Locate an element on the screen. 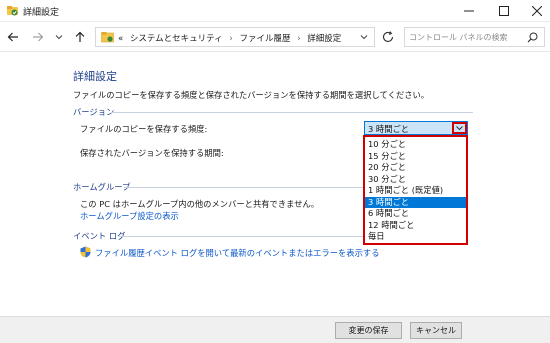  up-arrow-icon is located at coordinates (80, 36).